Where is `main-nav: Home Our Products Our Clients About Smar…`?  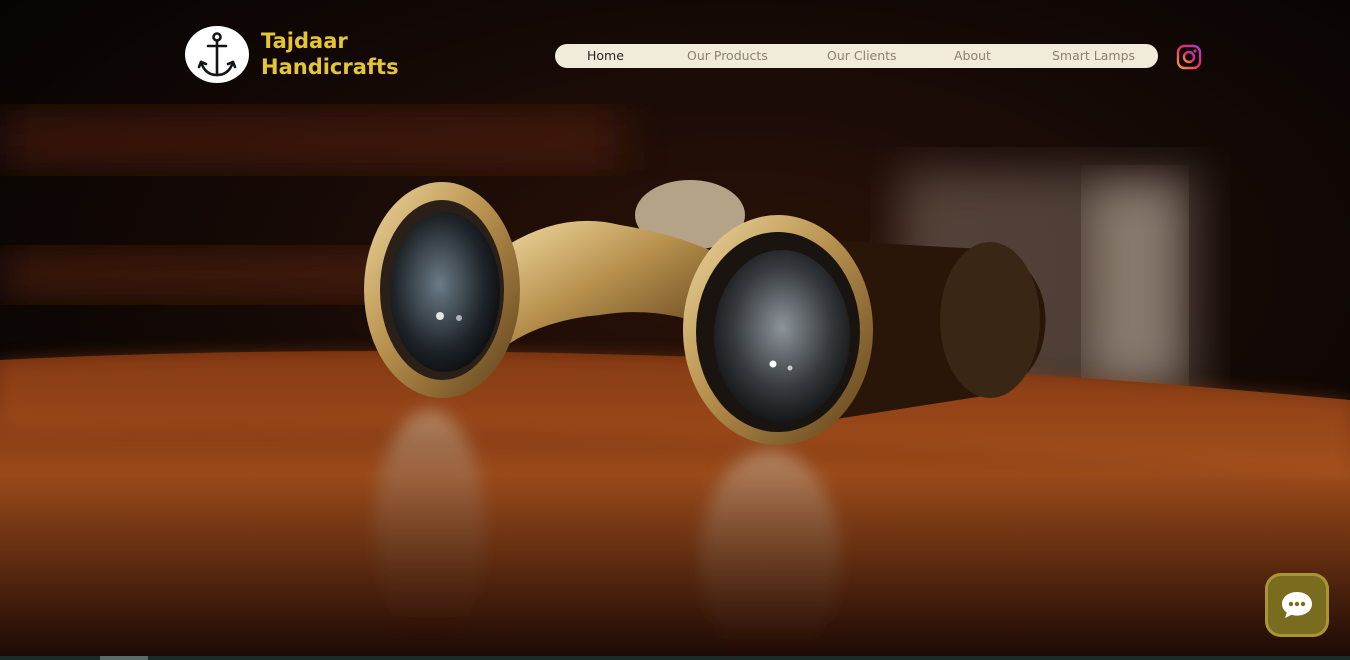 main-nav: Home Our Products Our Clients About Smar… is located at coordinates (856, 56).